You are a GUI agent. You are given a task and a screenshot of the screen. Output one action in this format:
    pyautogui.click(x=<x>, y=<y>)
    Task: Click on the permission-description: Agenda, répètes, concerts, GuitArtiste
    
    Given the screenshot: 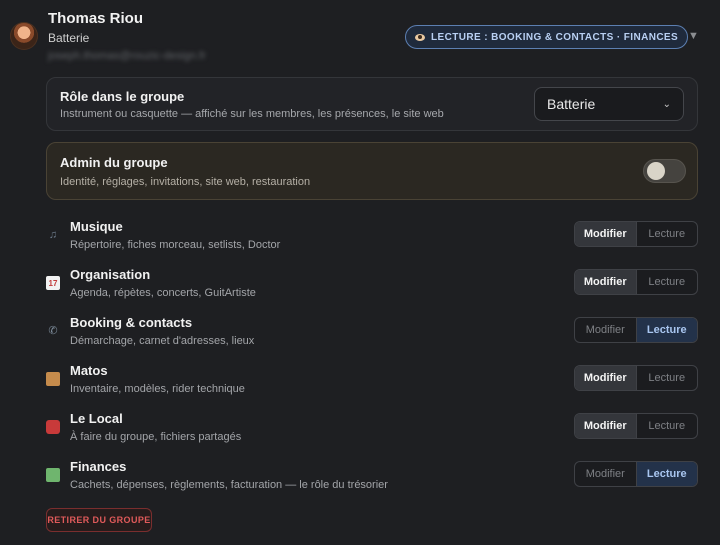 What is the action you would take?
    pyautogui.click(x=163, y=293)
    